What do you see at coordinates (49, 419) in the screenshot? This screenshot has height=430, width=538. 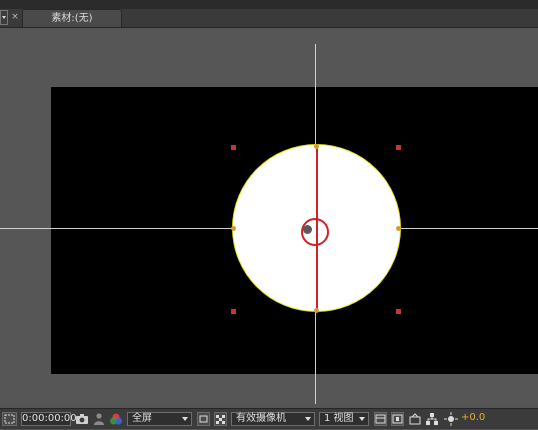 I see `current-time-display: 0:00:00:00` at bounding box center [49, 419].